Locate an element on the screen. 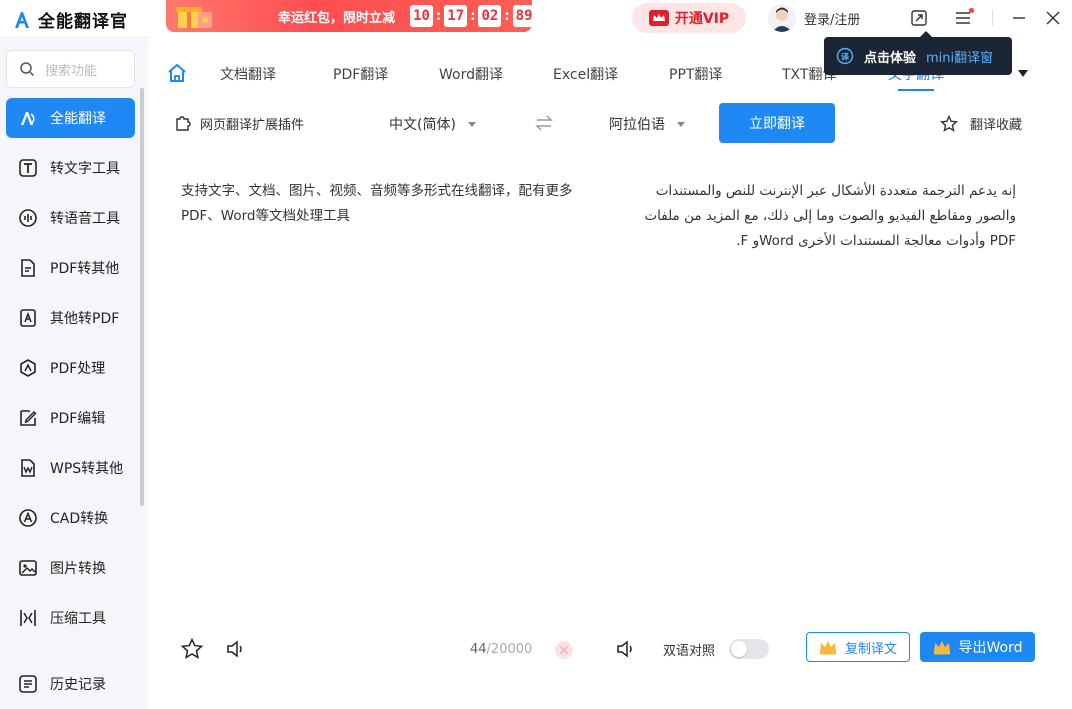 This screenshot has width=1072, height=709. char-counter: 44/20000 is located at coordinates (501, 649).